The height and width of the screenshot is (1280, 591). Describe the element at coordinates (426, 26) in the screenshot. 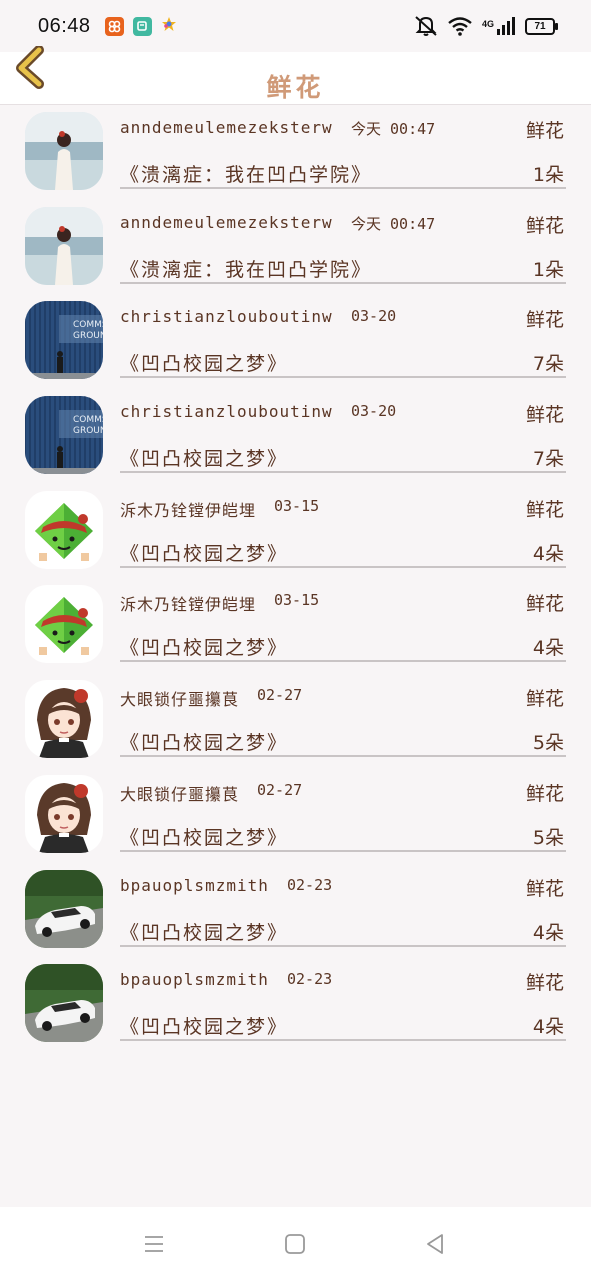

I see `mute-bell-icon` at that location.